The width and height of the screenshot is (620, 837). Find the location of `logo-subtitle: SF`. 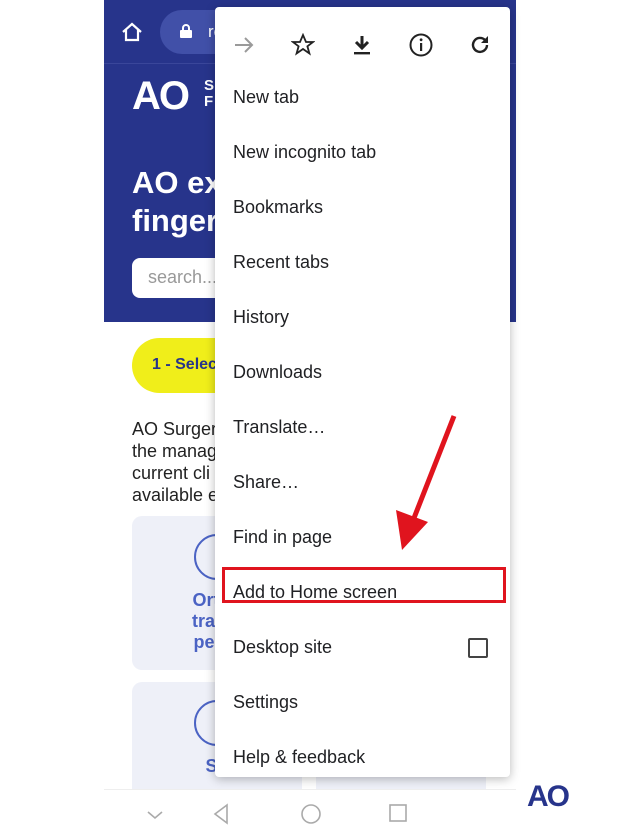

logo-subtitle: SF is located at coordinates (209, 94).